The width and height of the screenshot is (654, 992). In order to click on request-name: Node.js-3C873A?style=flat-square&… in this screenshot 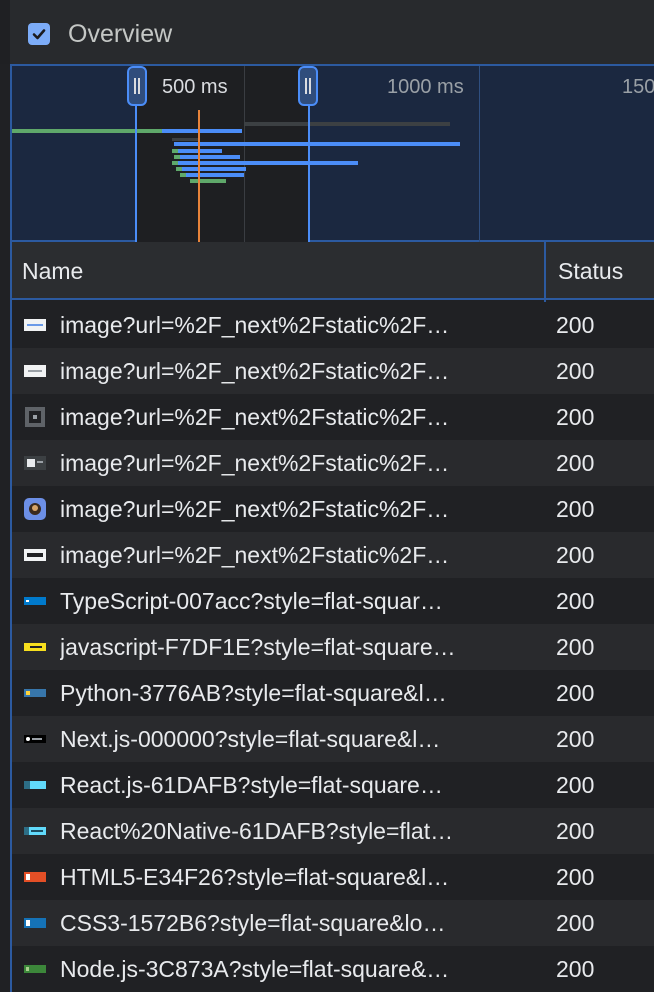, I will do `click(255, 969)`.